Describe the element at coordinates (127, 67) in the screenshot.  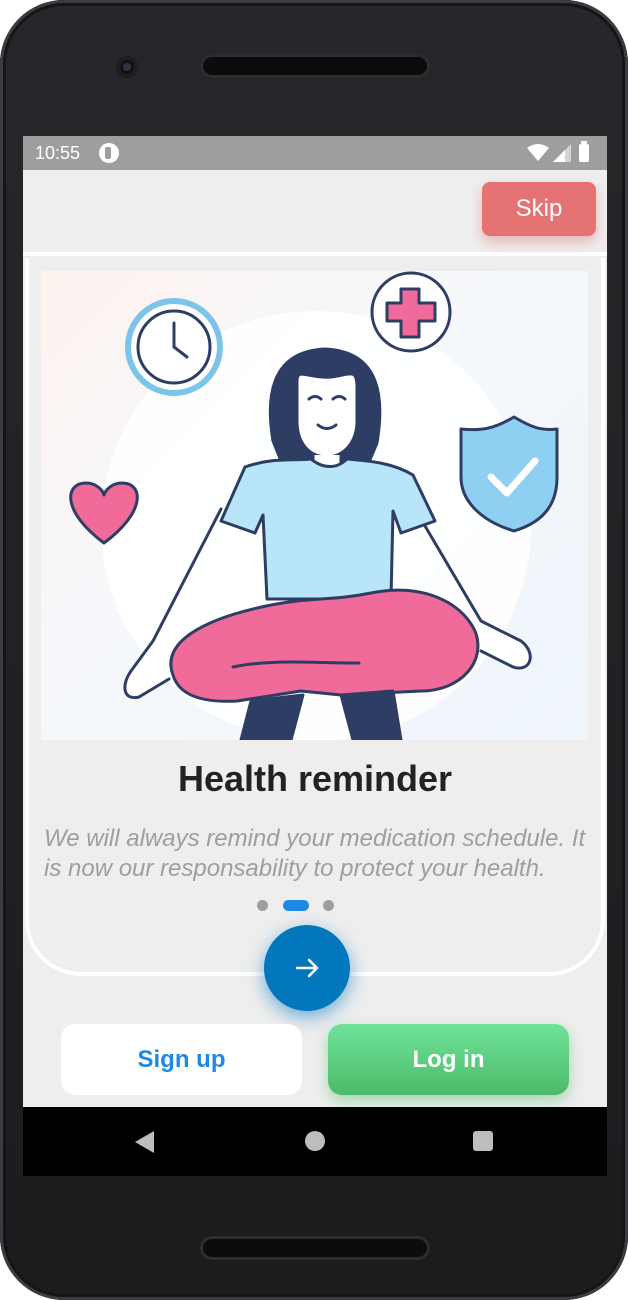
I see `front-camera` at that location.